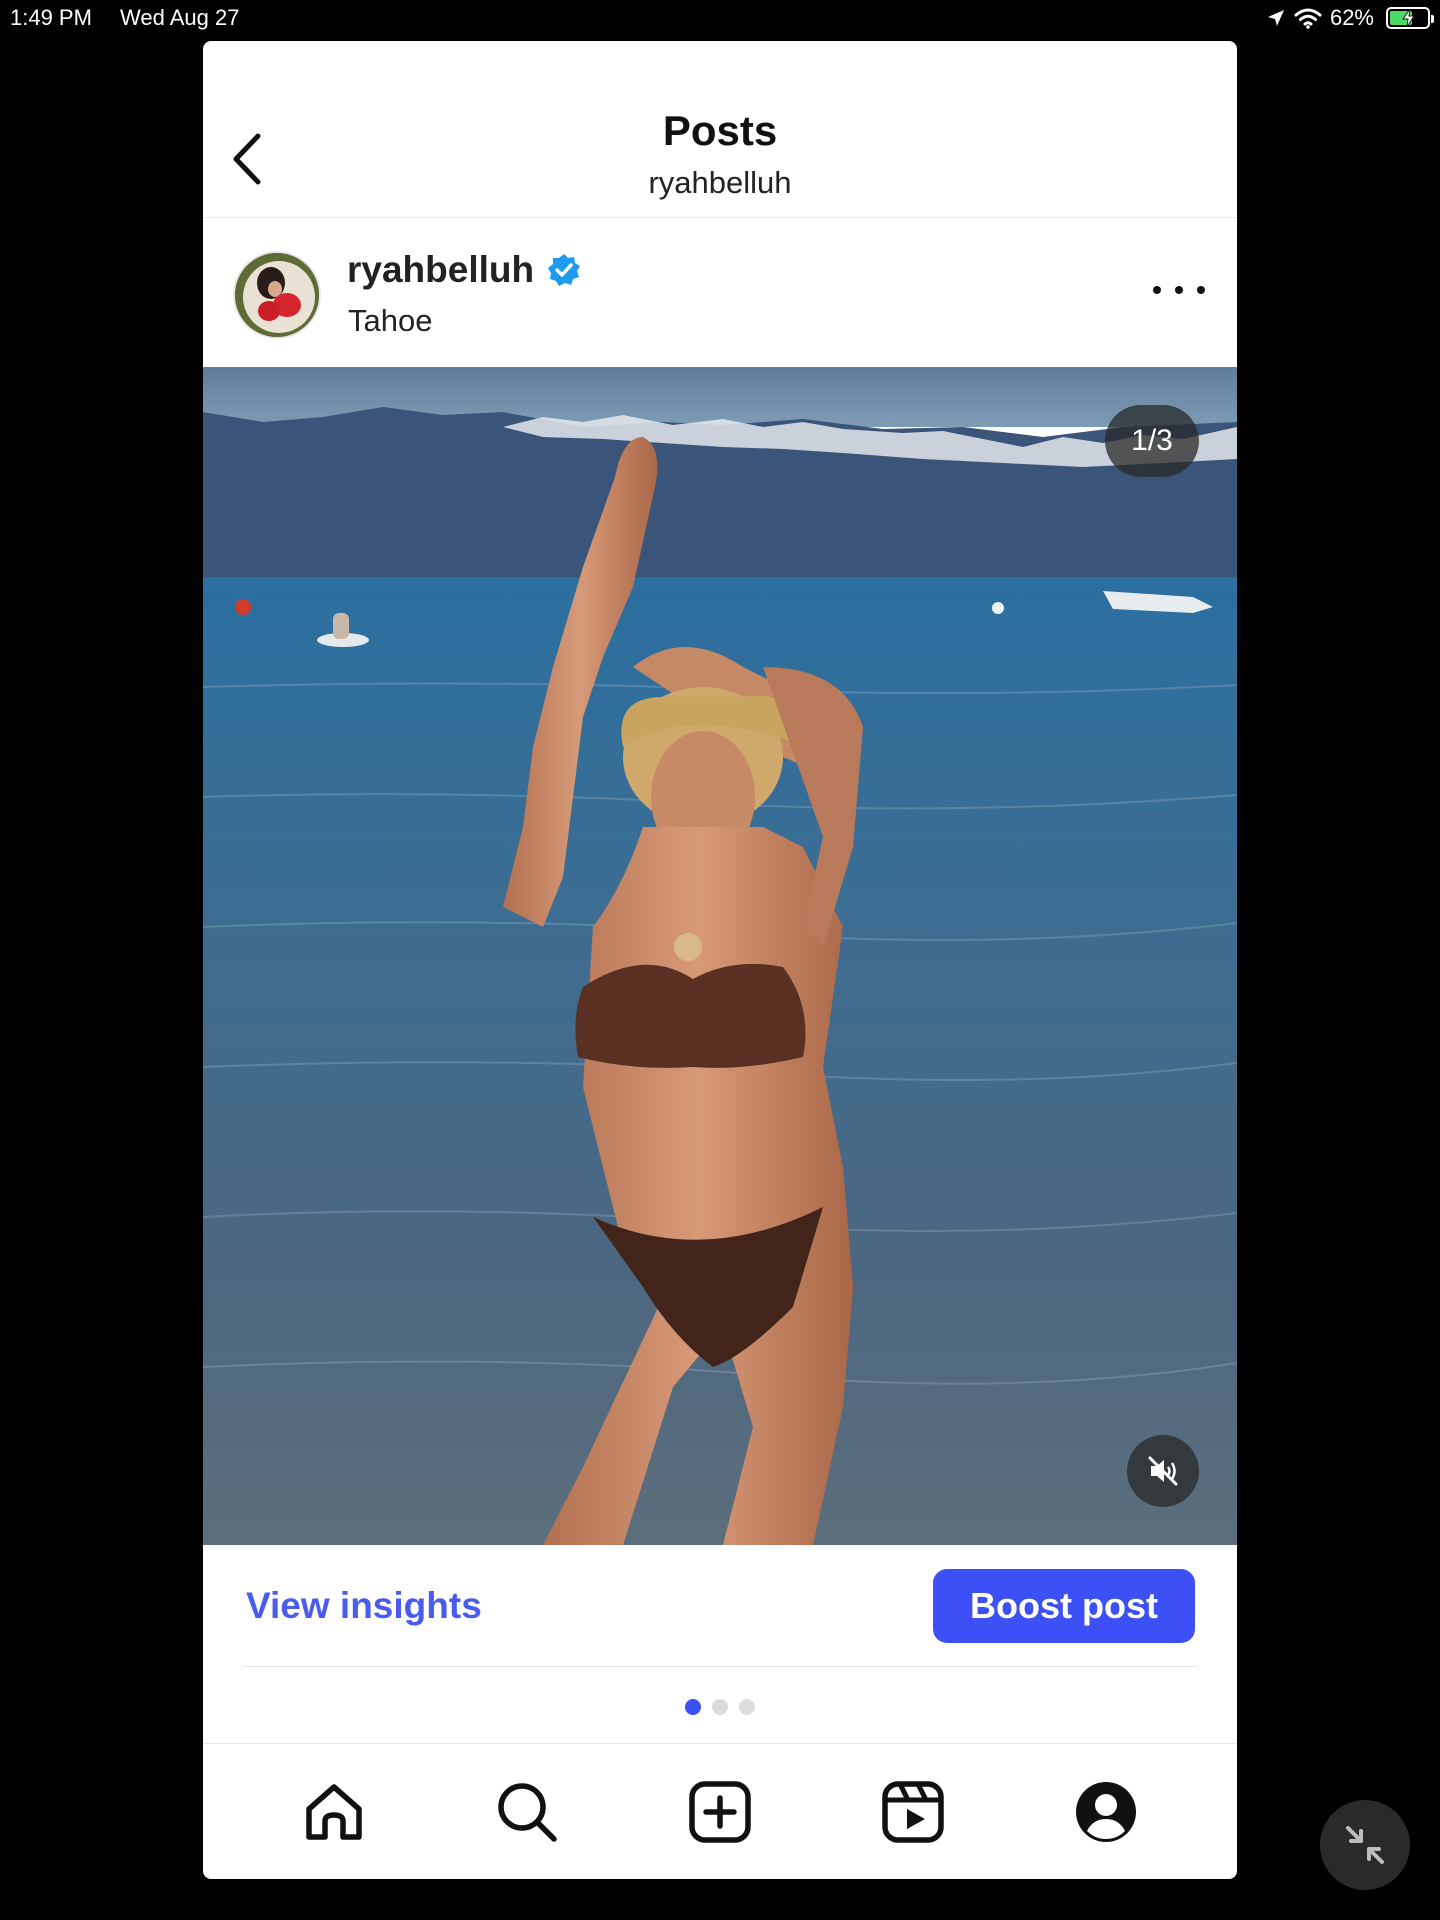  I want to click on post-location: Tahoe, so click(390, 321).